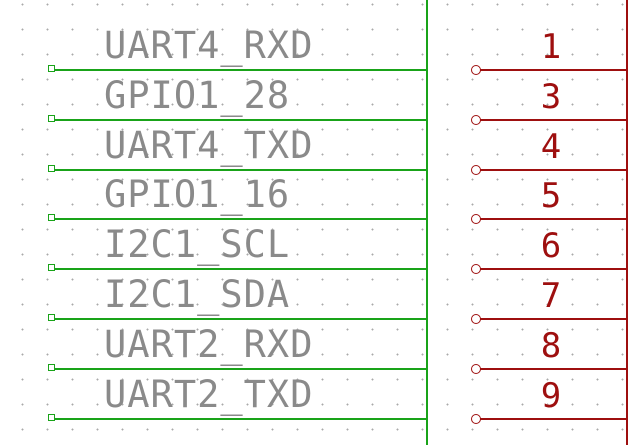  Describe the element at coordinates (208, 345) in the screenshot. I see `net-label: UART2_RXD` at that location.